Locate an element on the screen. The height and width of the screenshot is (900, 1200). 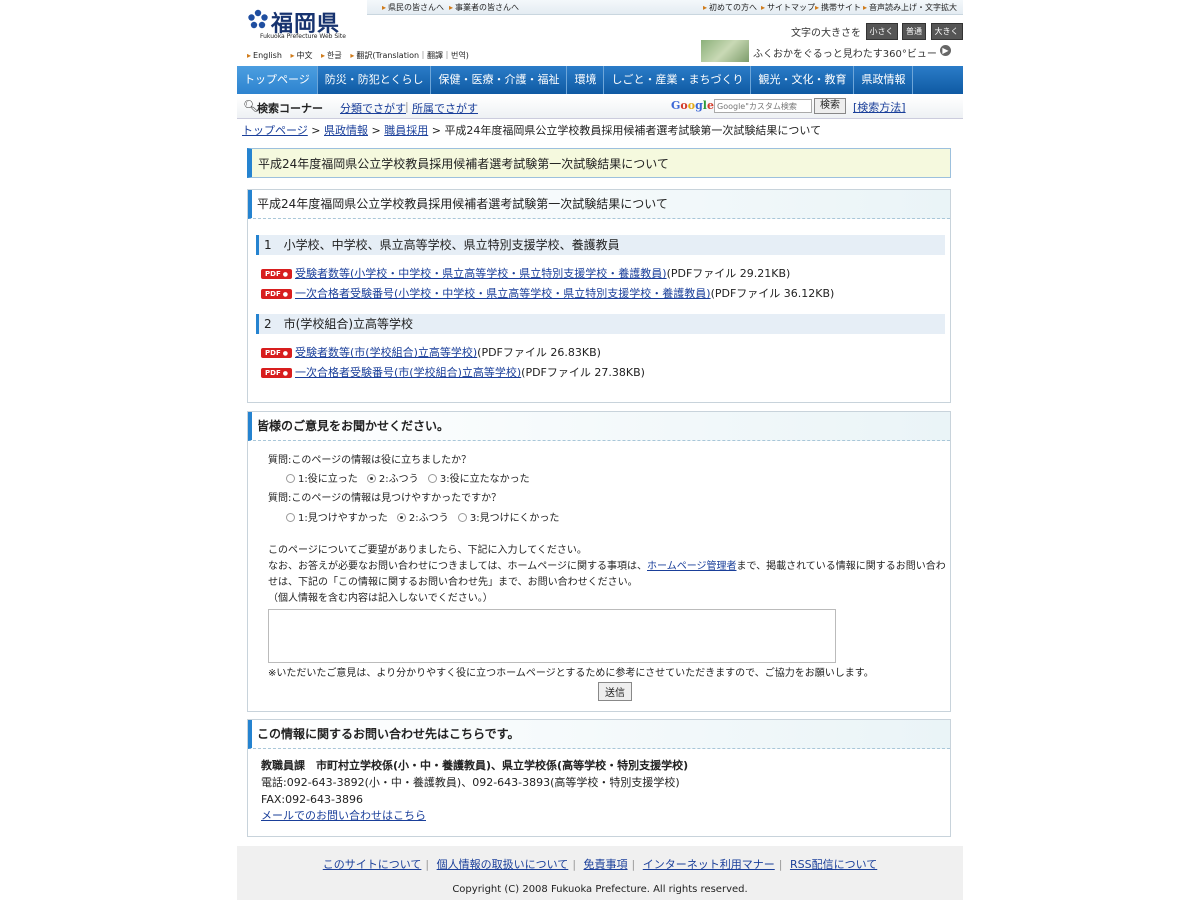
lang-chinese: 中文 is located at coordinates (301, 55).